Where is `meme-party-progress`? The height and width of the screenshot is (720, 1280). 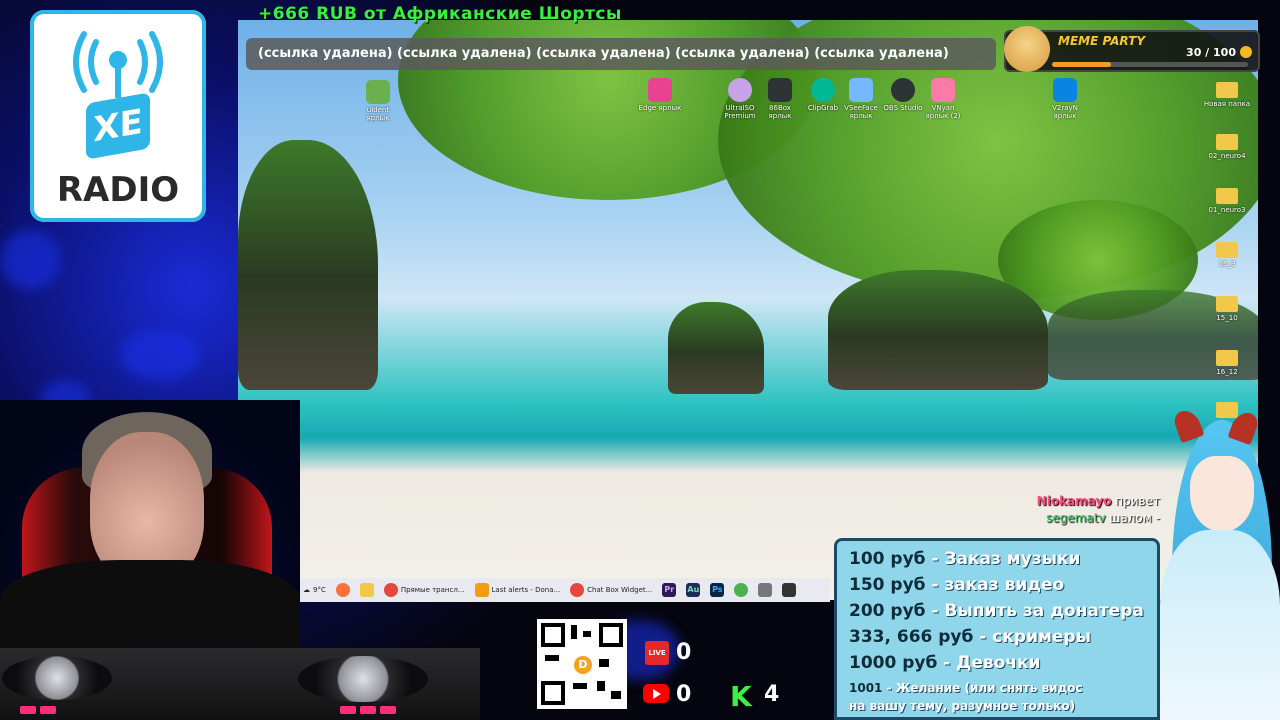
meme-party-progress is located at coordinates (1150, 64).